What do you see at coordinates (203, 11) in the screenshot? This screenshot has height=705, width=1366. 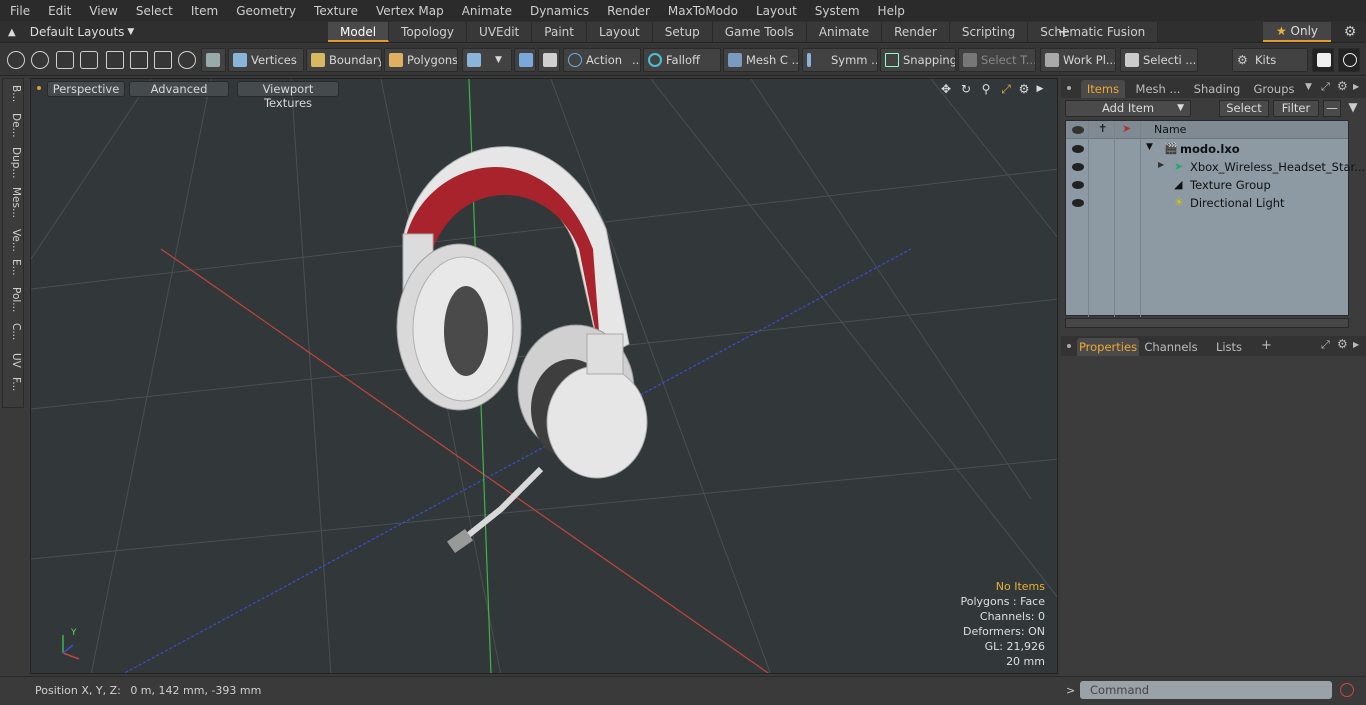 I see `menu-item: Item` at bounding box center [203, 11].